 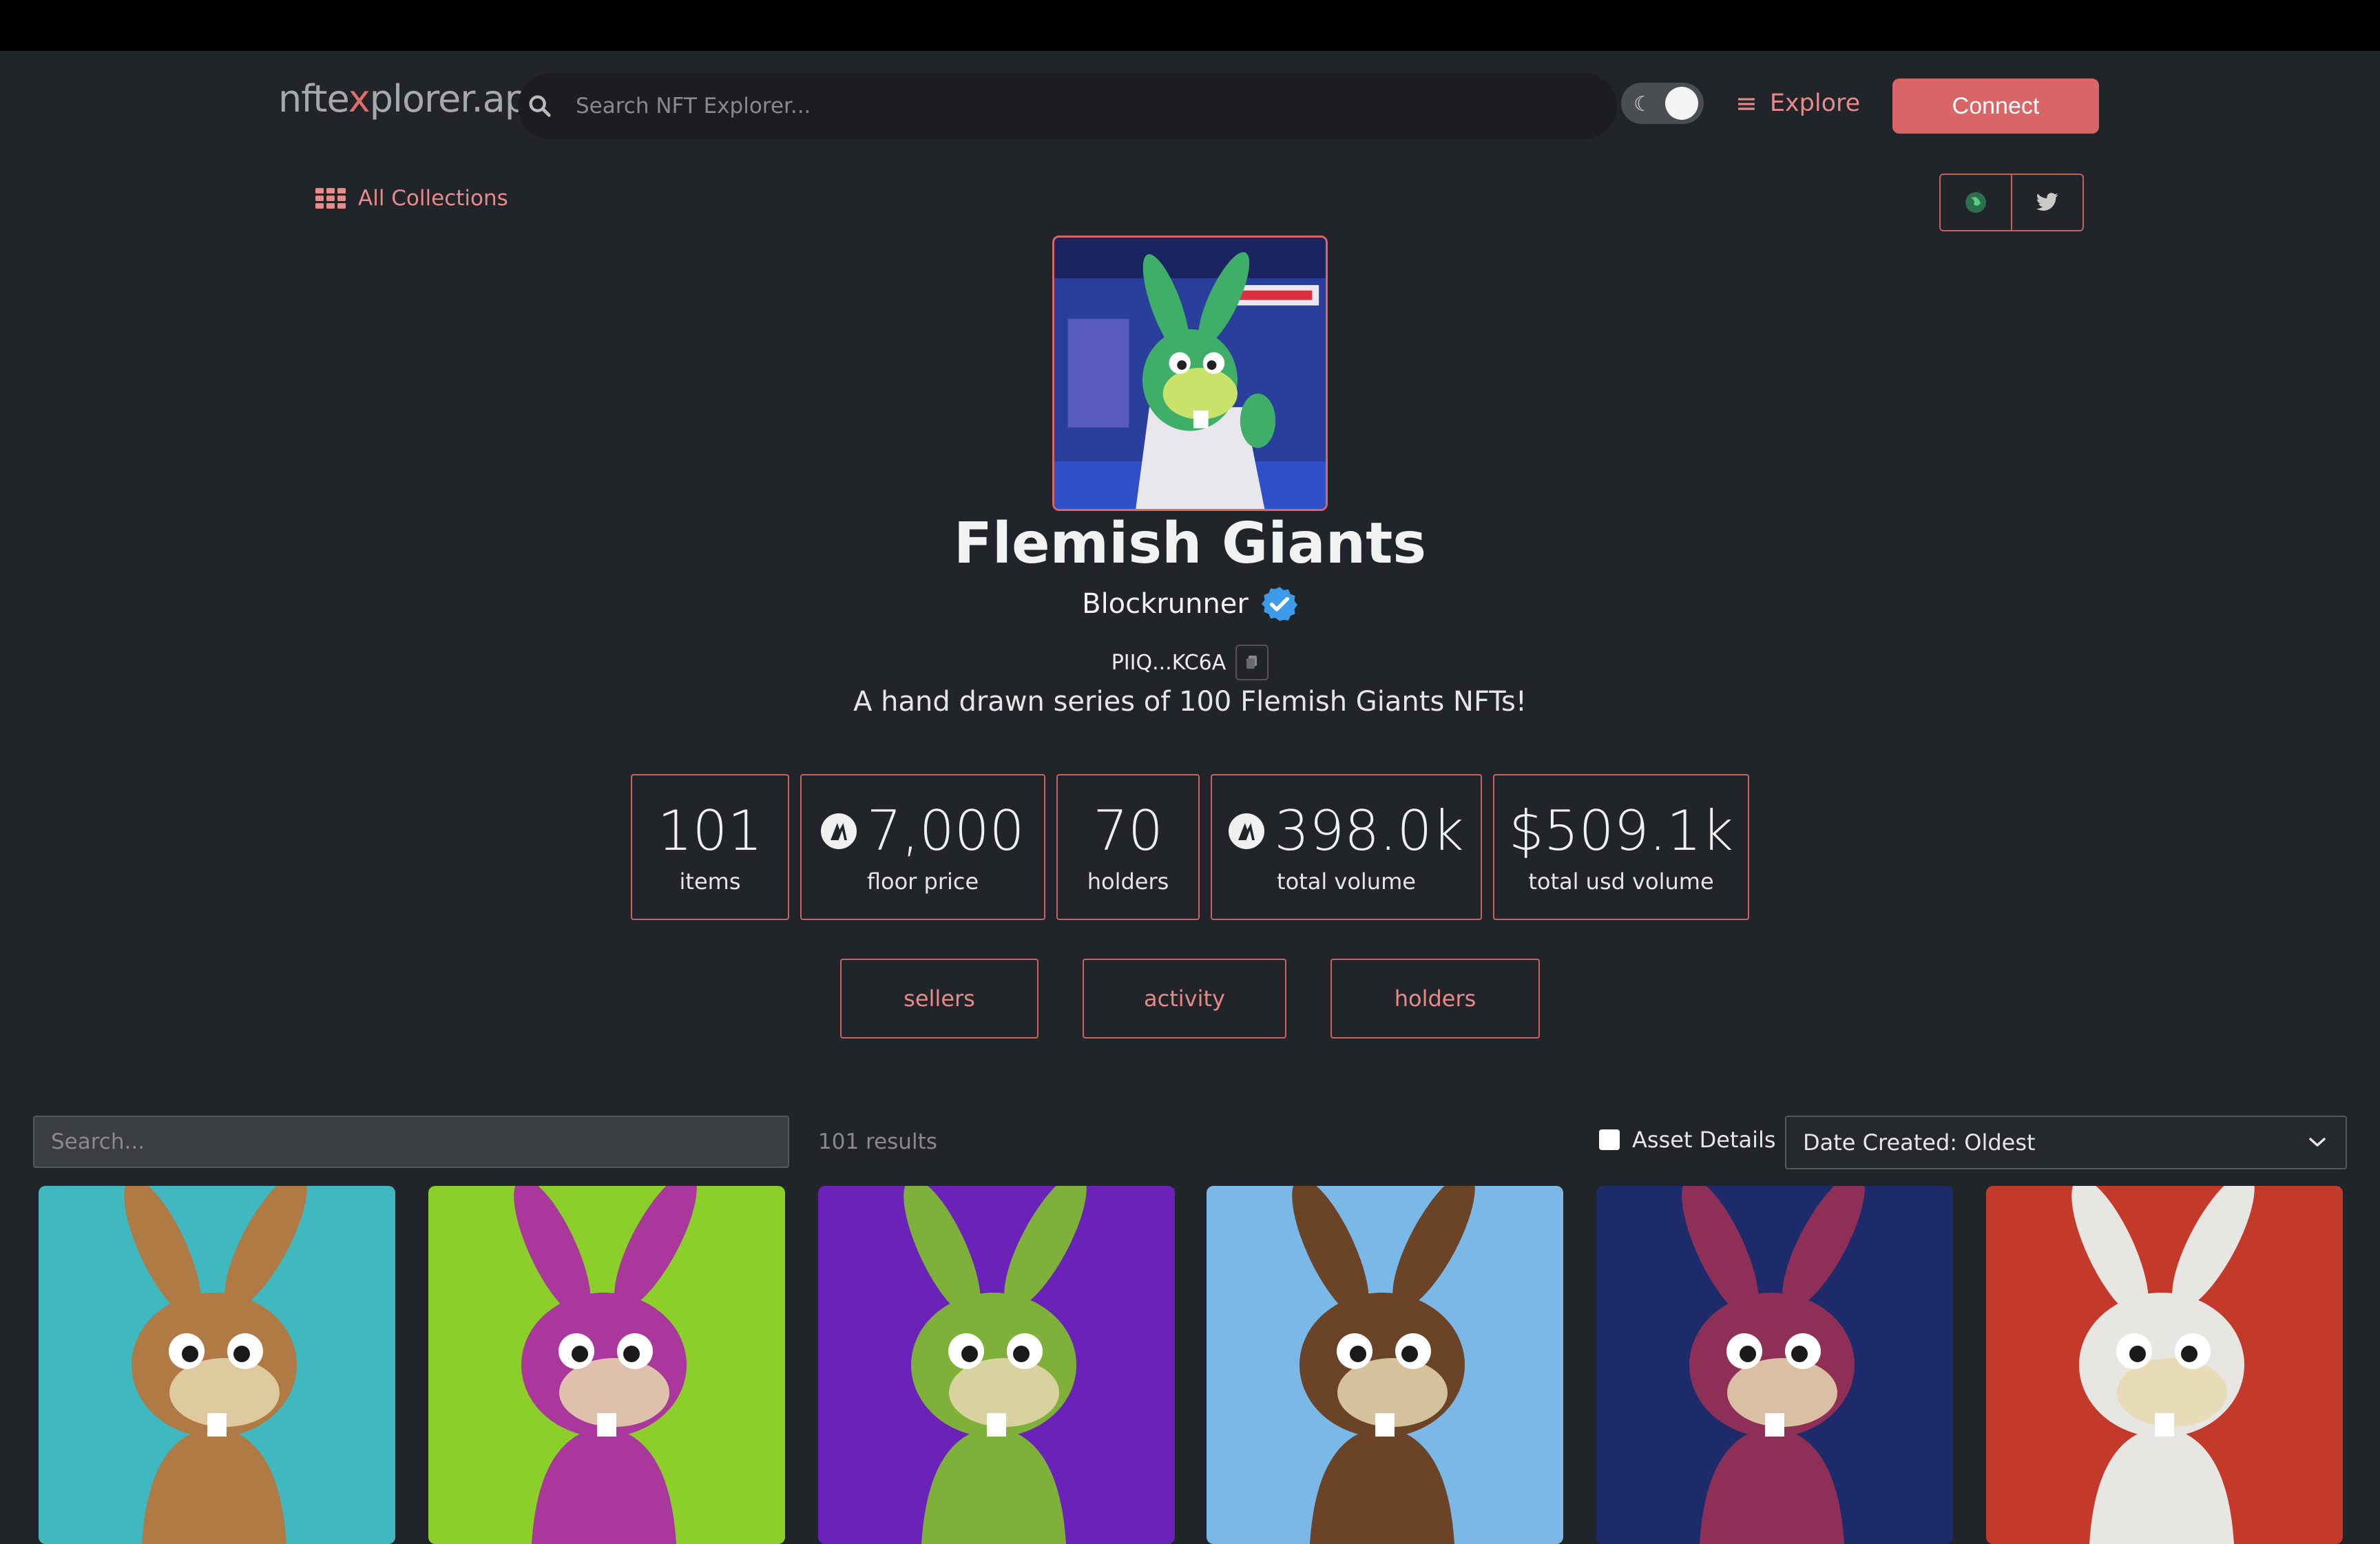 What do you see at coordinates (1815, 103) in the screenshot?
I see `explore-label: Explore` at bounding box center [1815, 103].